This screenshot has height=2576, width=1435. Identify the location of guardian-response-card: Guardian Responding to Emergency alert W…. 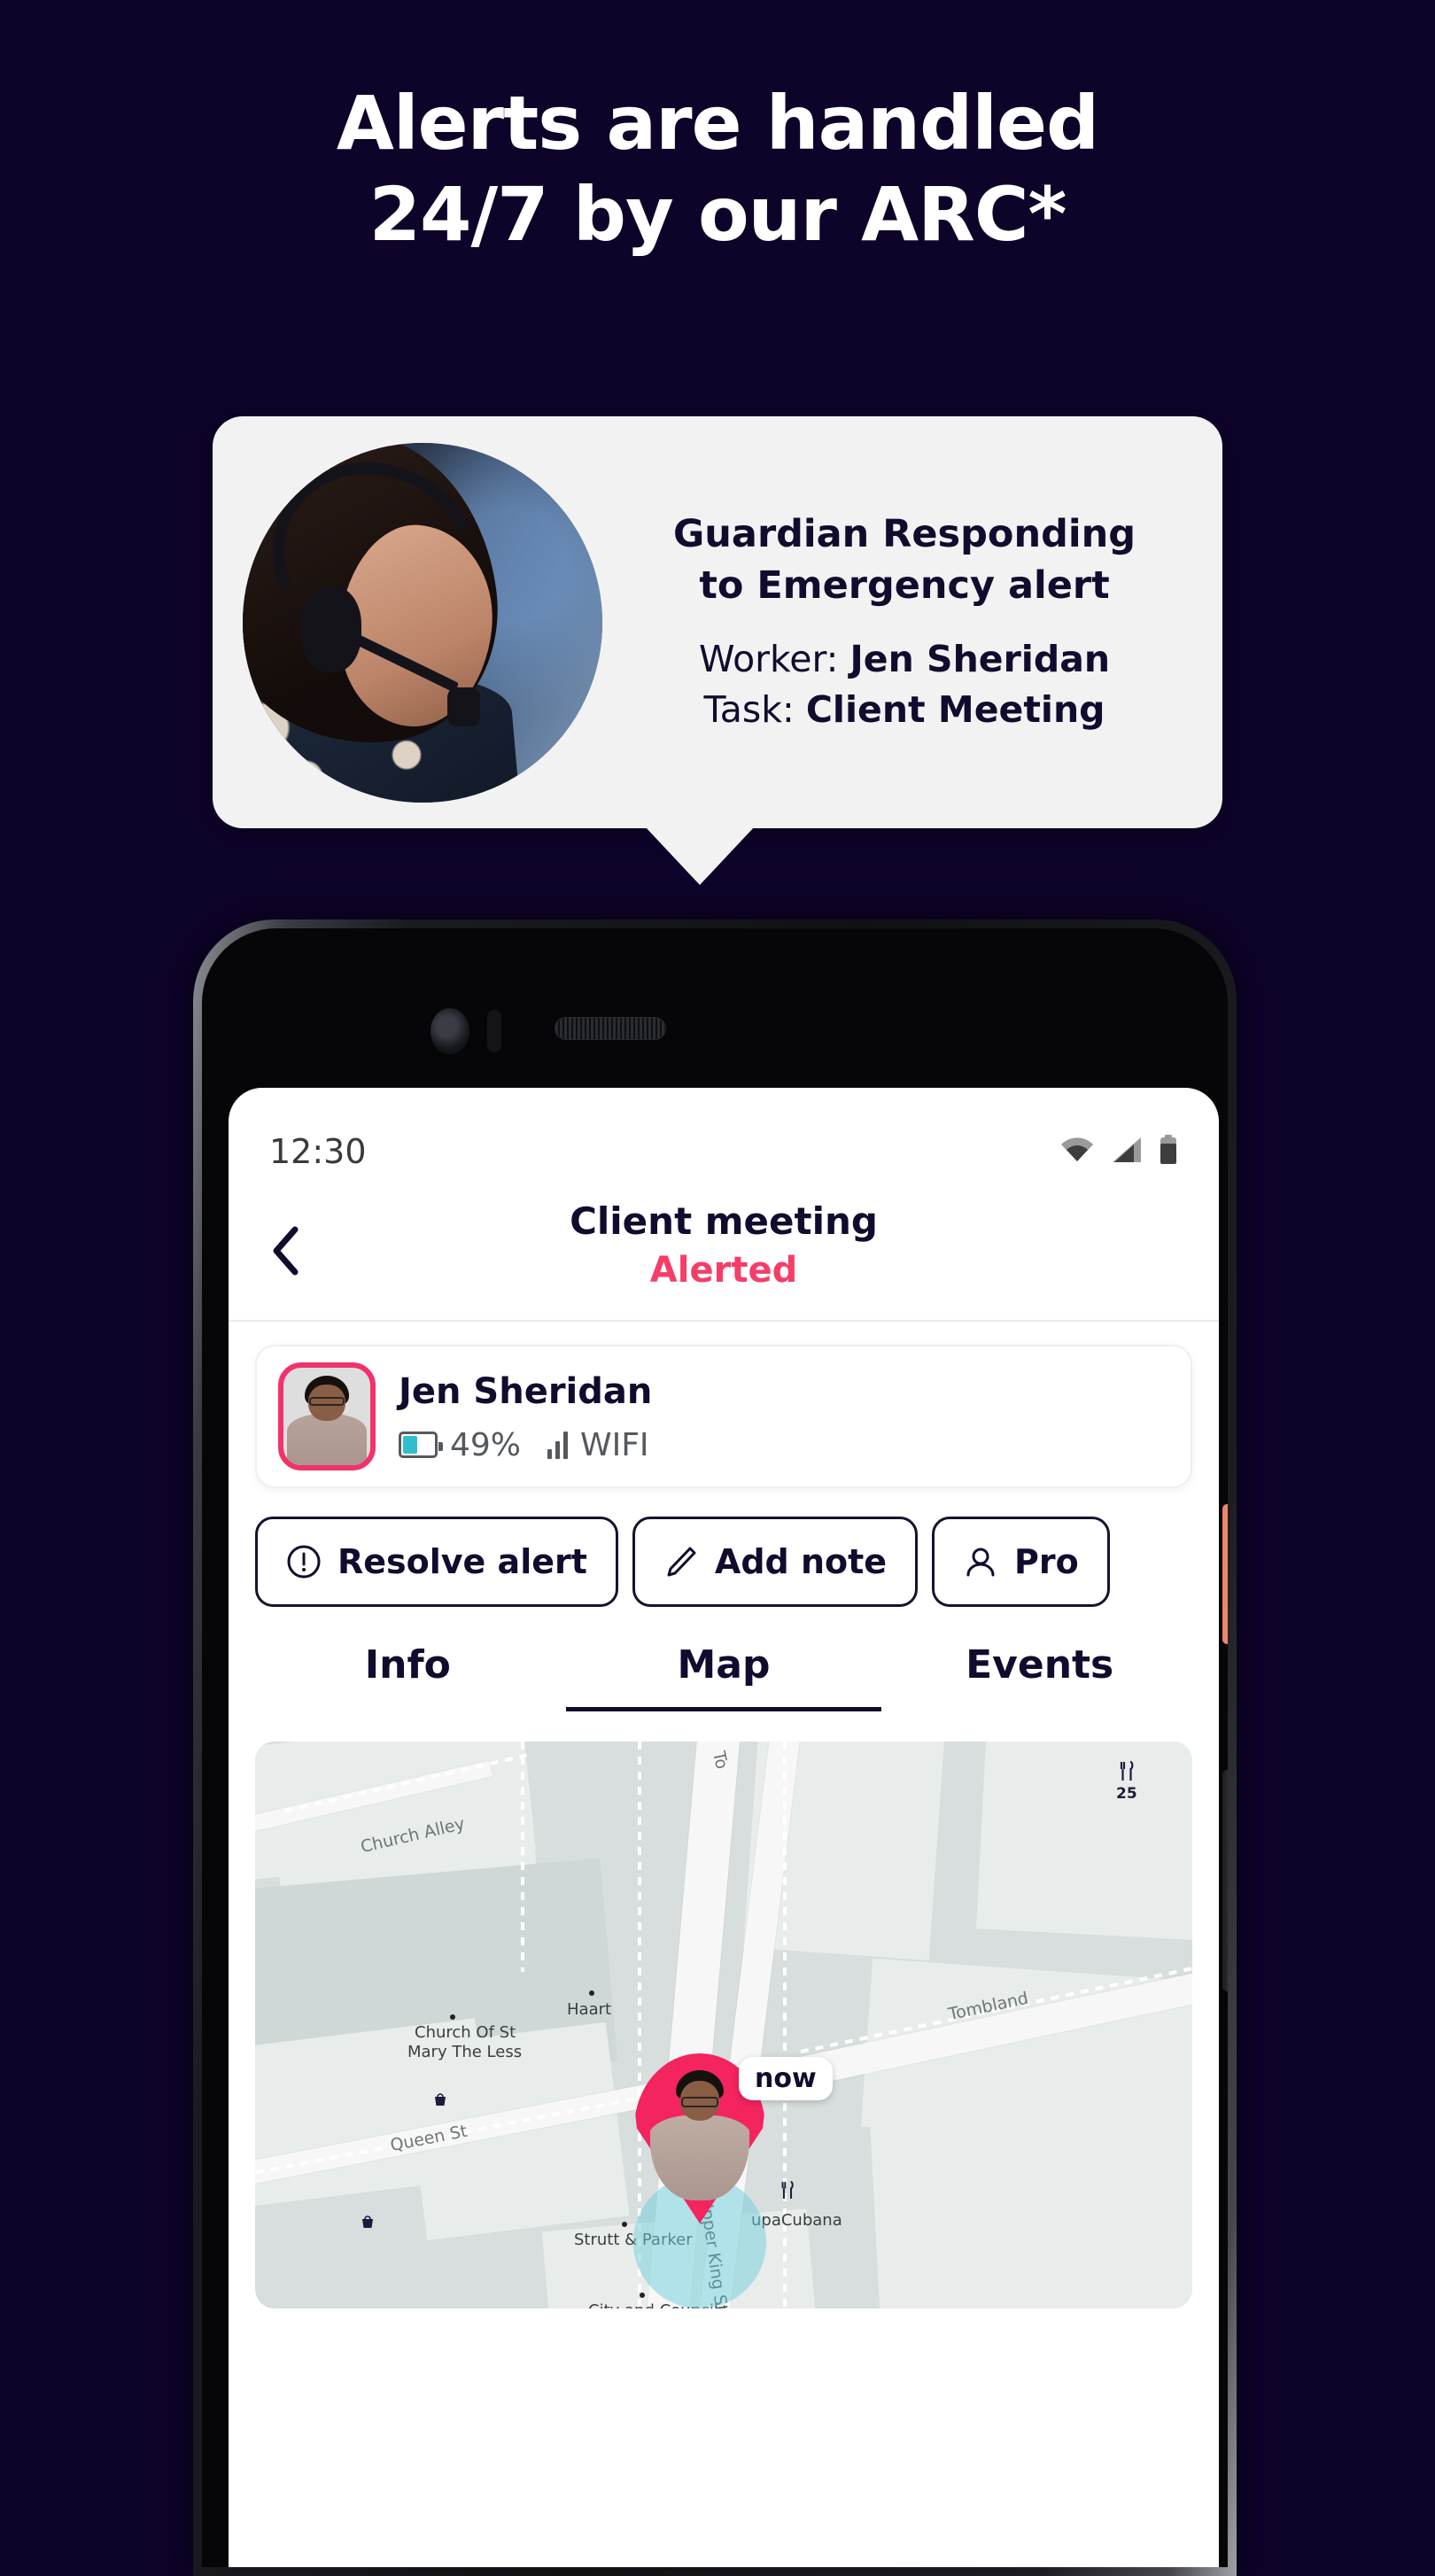
(717, 622).